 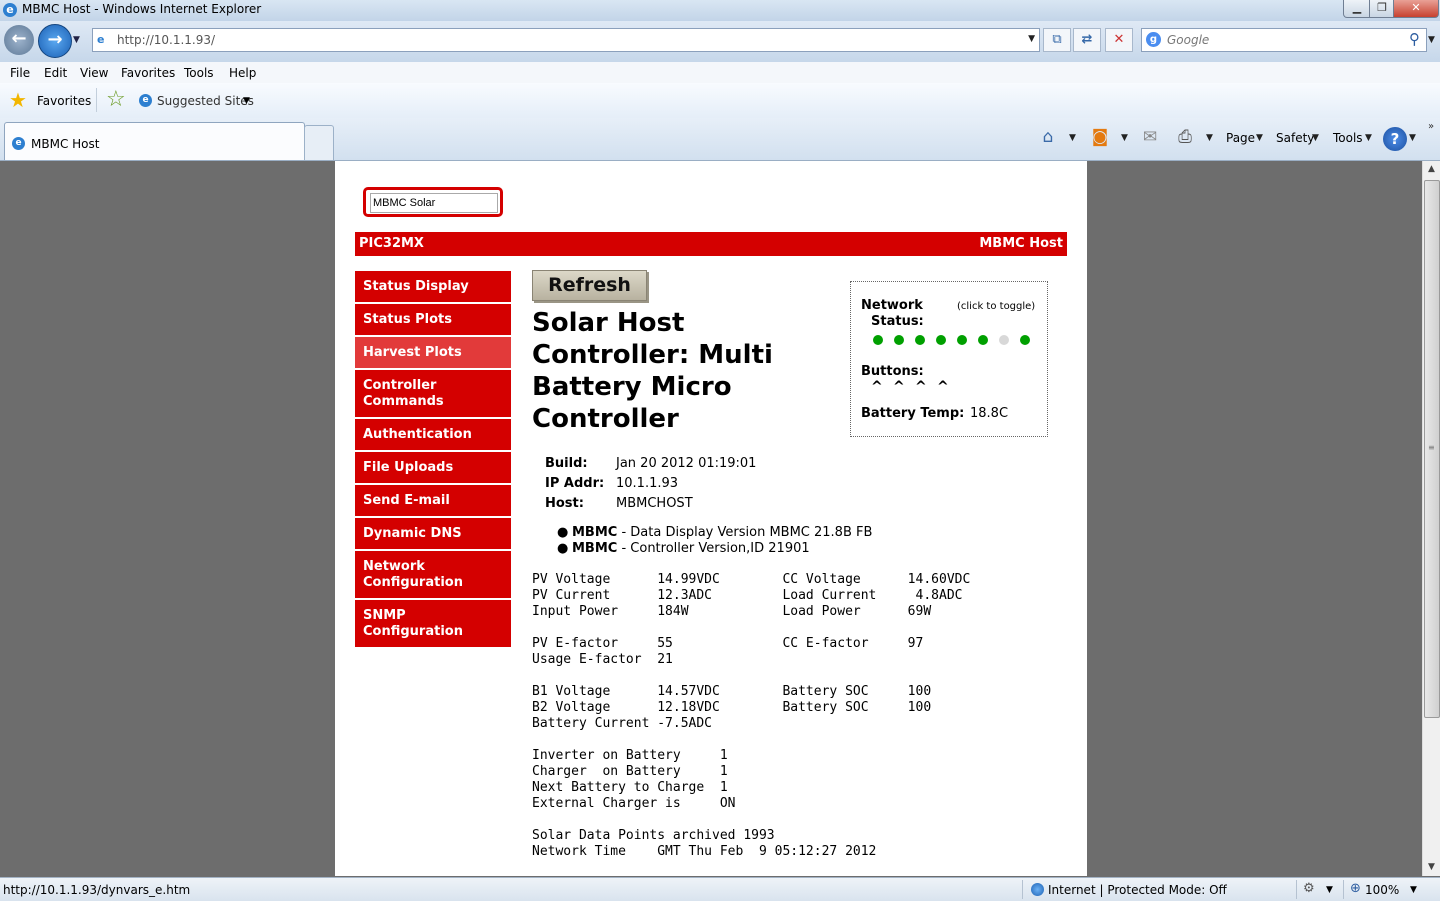 What do you see at coordinates (18, 100) in the screenshot?
I see `favorites-star-icon: ★` at bounding box center [18, 100].